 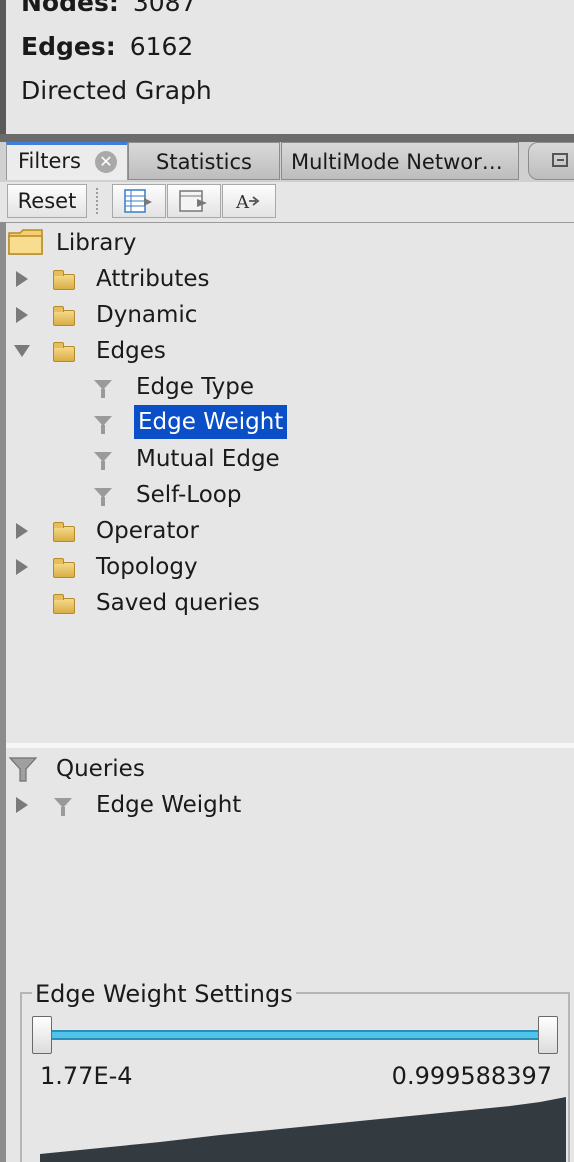 I want to click on tree-item-topology: Topology, so click(x=286, y=567).